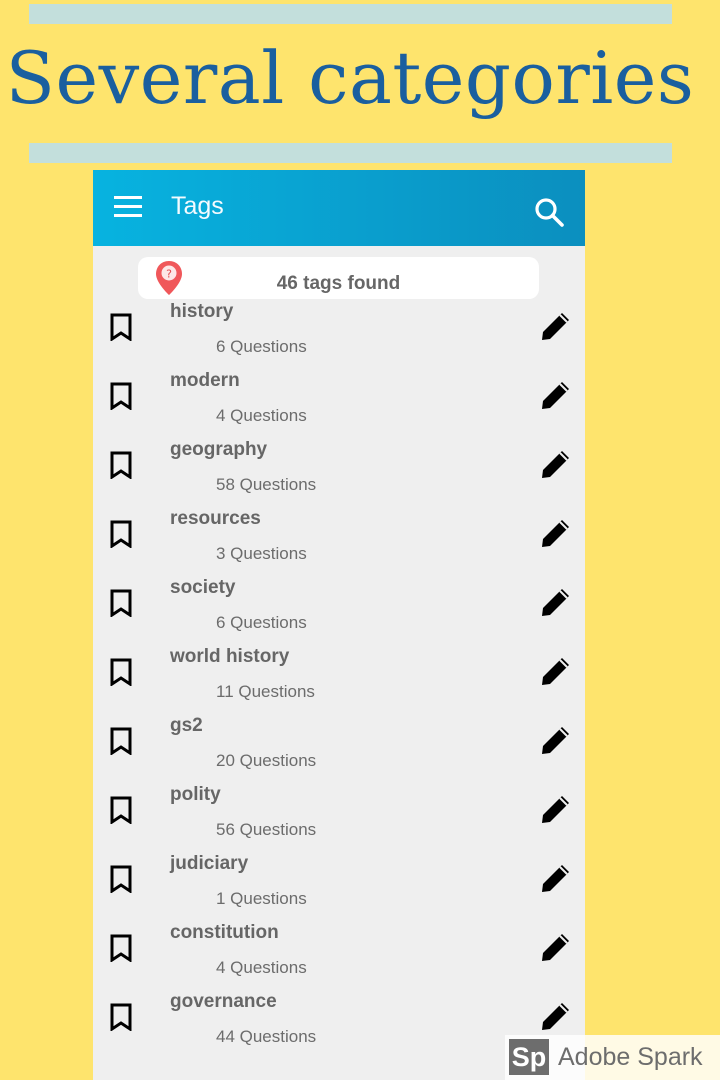 The image size is (720, 1080). I want to click on tag-name: polity, so click(195, 794).